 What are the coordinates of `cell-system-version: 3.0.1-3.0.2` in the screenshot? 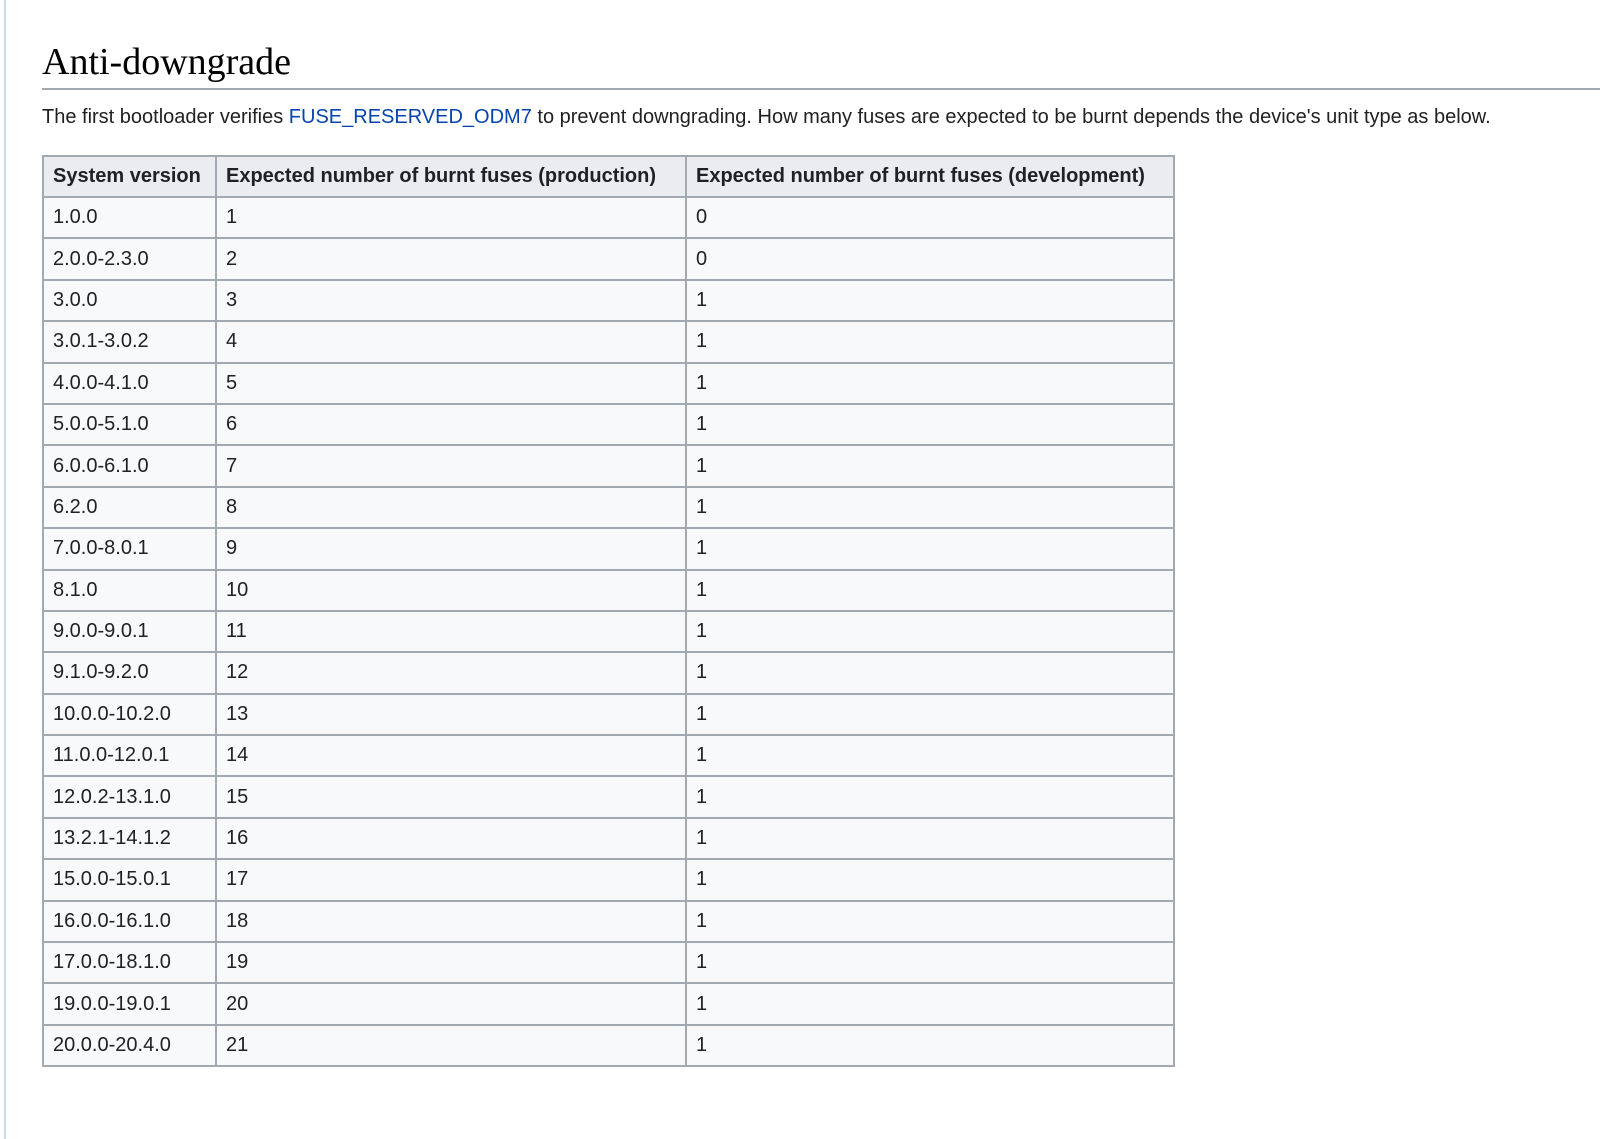 It's located at (129, 342).